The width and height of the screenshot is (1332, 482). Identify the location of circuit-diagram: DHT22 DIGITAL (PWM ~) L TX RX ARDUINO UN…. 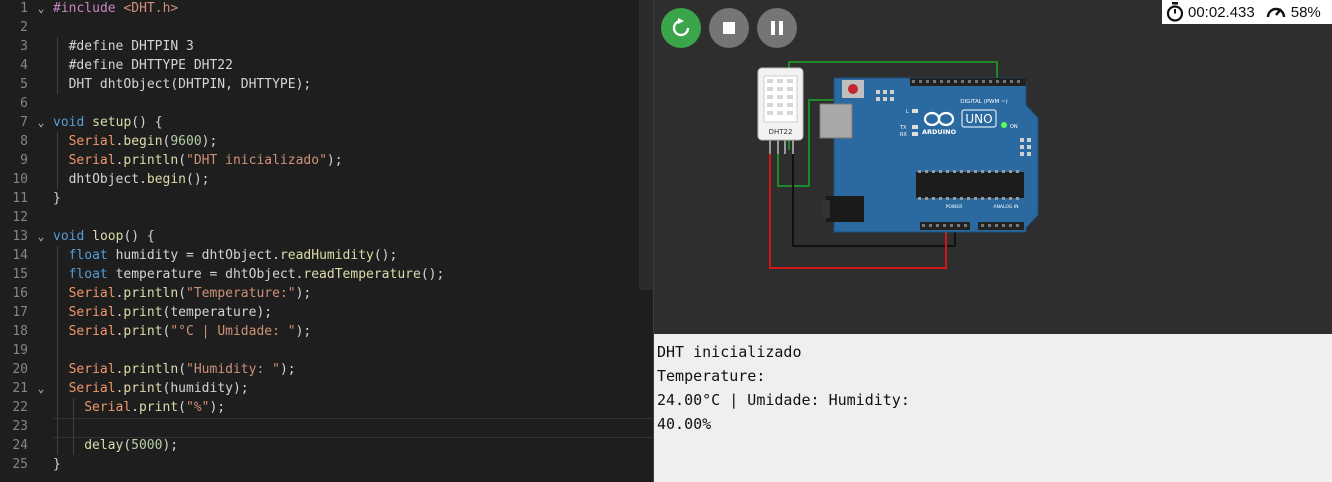
(898, 165).